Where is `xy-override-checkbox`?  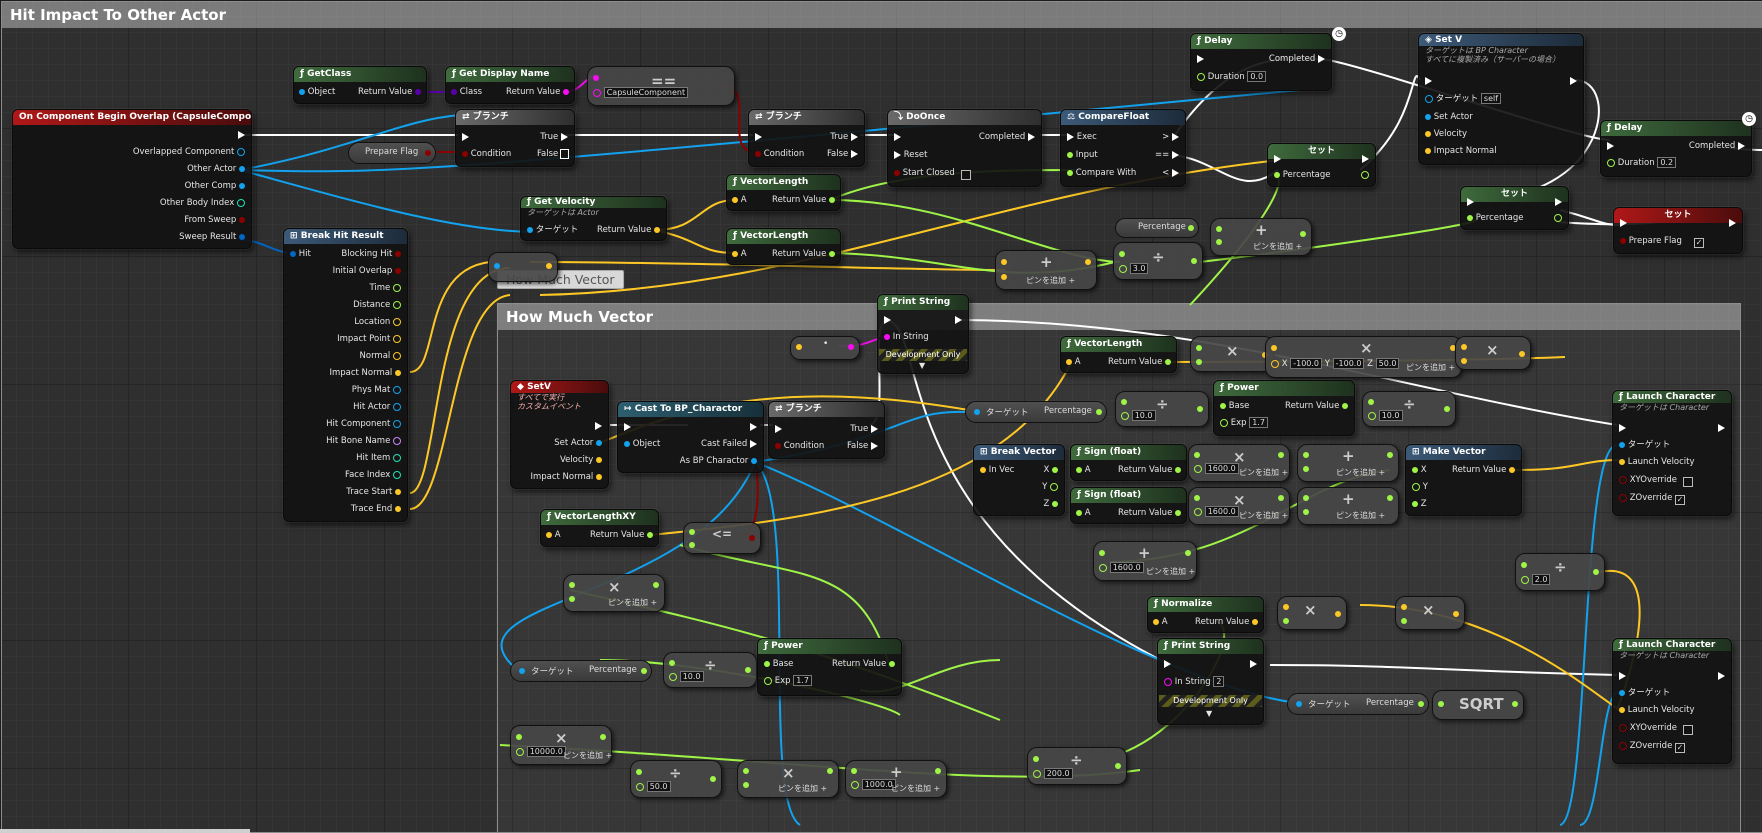 xy-override-checkbox is located at coordinates (1688, 730).